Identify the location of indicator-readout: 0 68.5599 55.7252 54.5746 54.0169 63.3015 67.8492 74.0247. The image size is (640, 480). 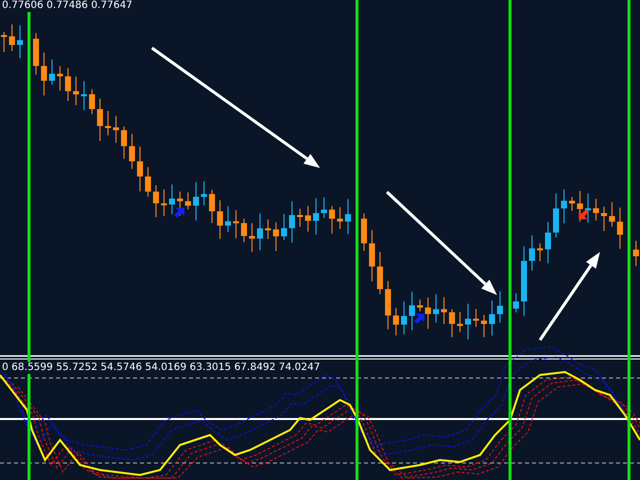
(161, 368).